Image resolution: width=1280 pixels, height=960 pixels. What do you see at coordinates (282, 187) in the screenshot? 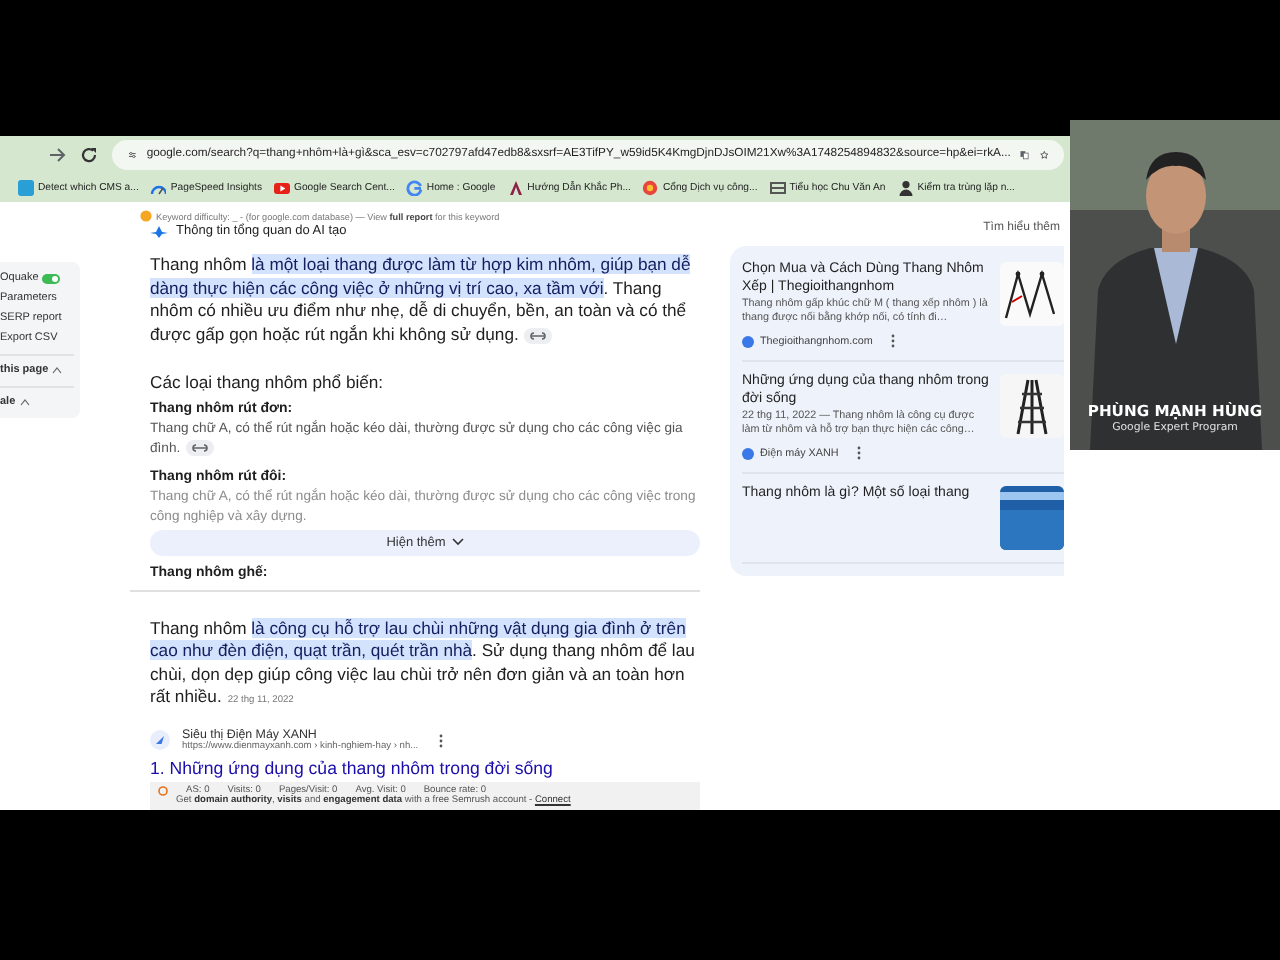
I see `play-icon` at bounding box center [282, 187].